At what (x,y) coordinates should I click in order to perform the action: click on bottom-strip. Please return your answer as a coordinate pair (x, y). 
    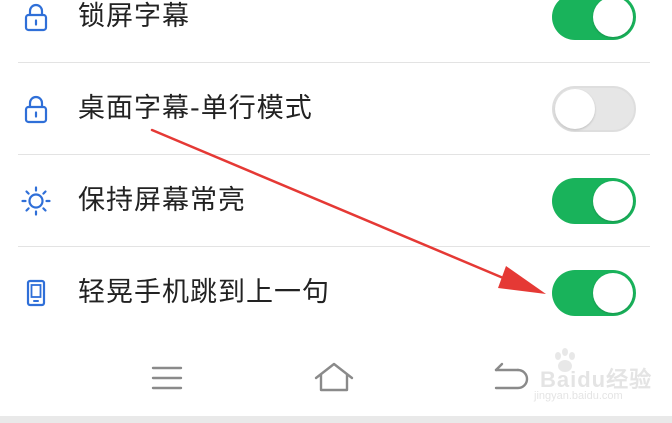
    Looking at the image, I should click on (336, 419).